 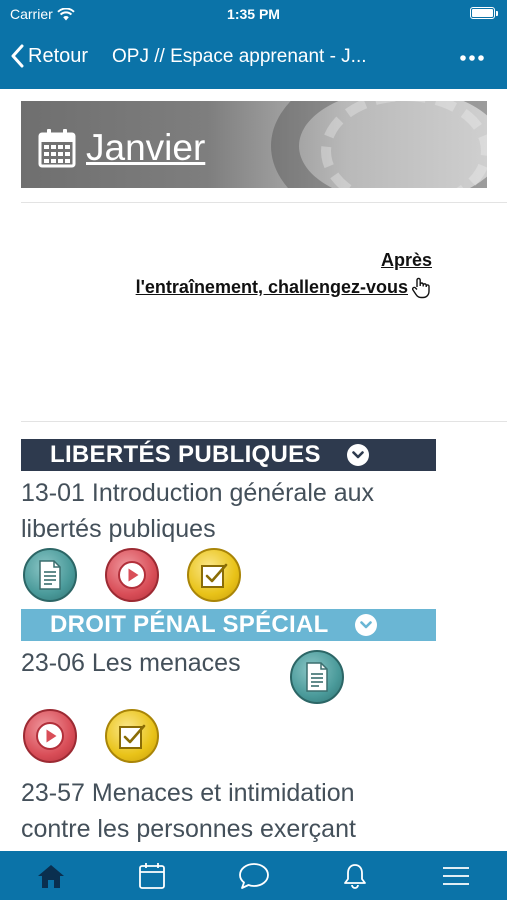 I want to click on status-bar: Carrier 1:35 PM, so click(x=253, y=14).